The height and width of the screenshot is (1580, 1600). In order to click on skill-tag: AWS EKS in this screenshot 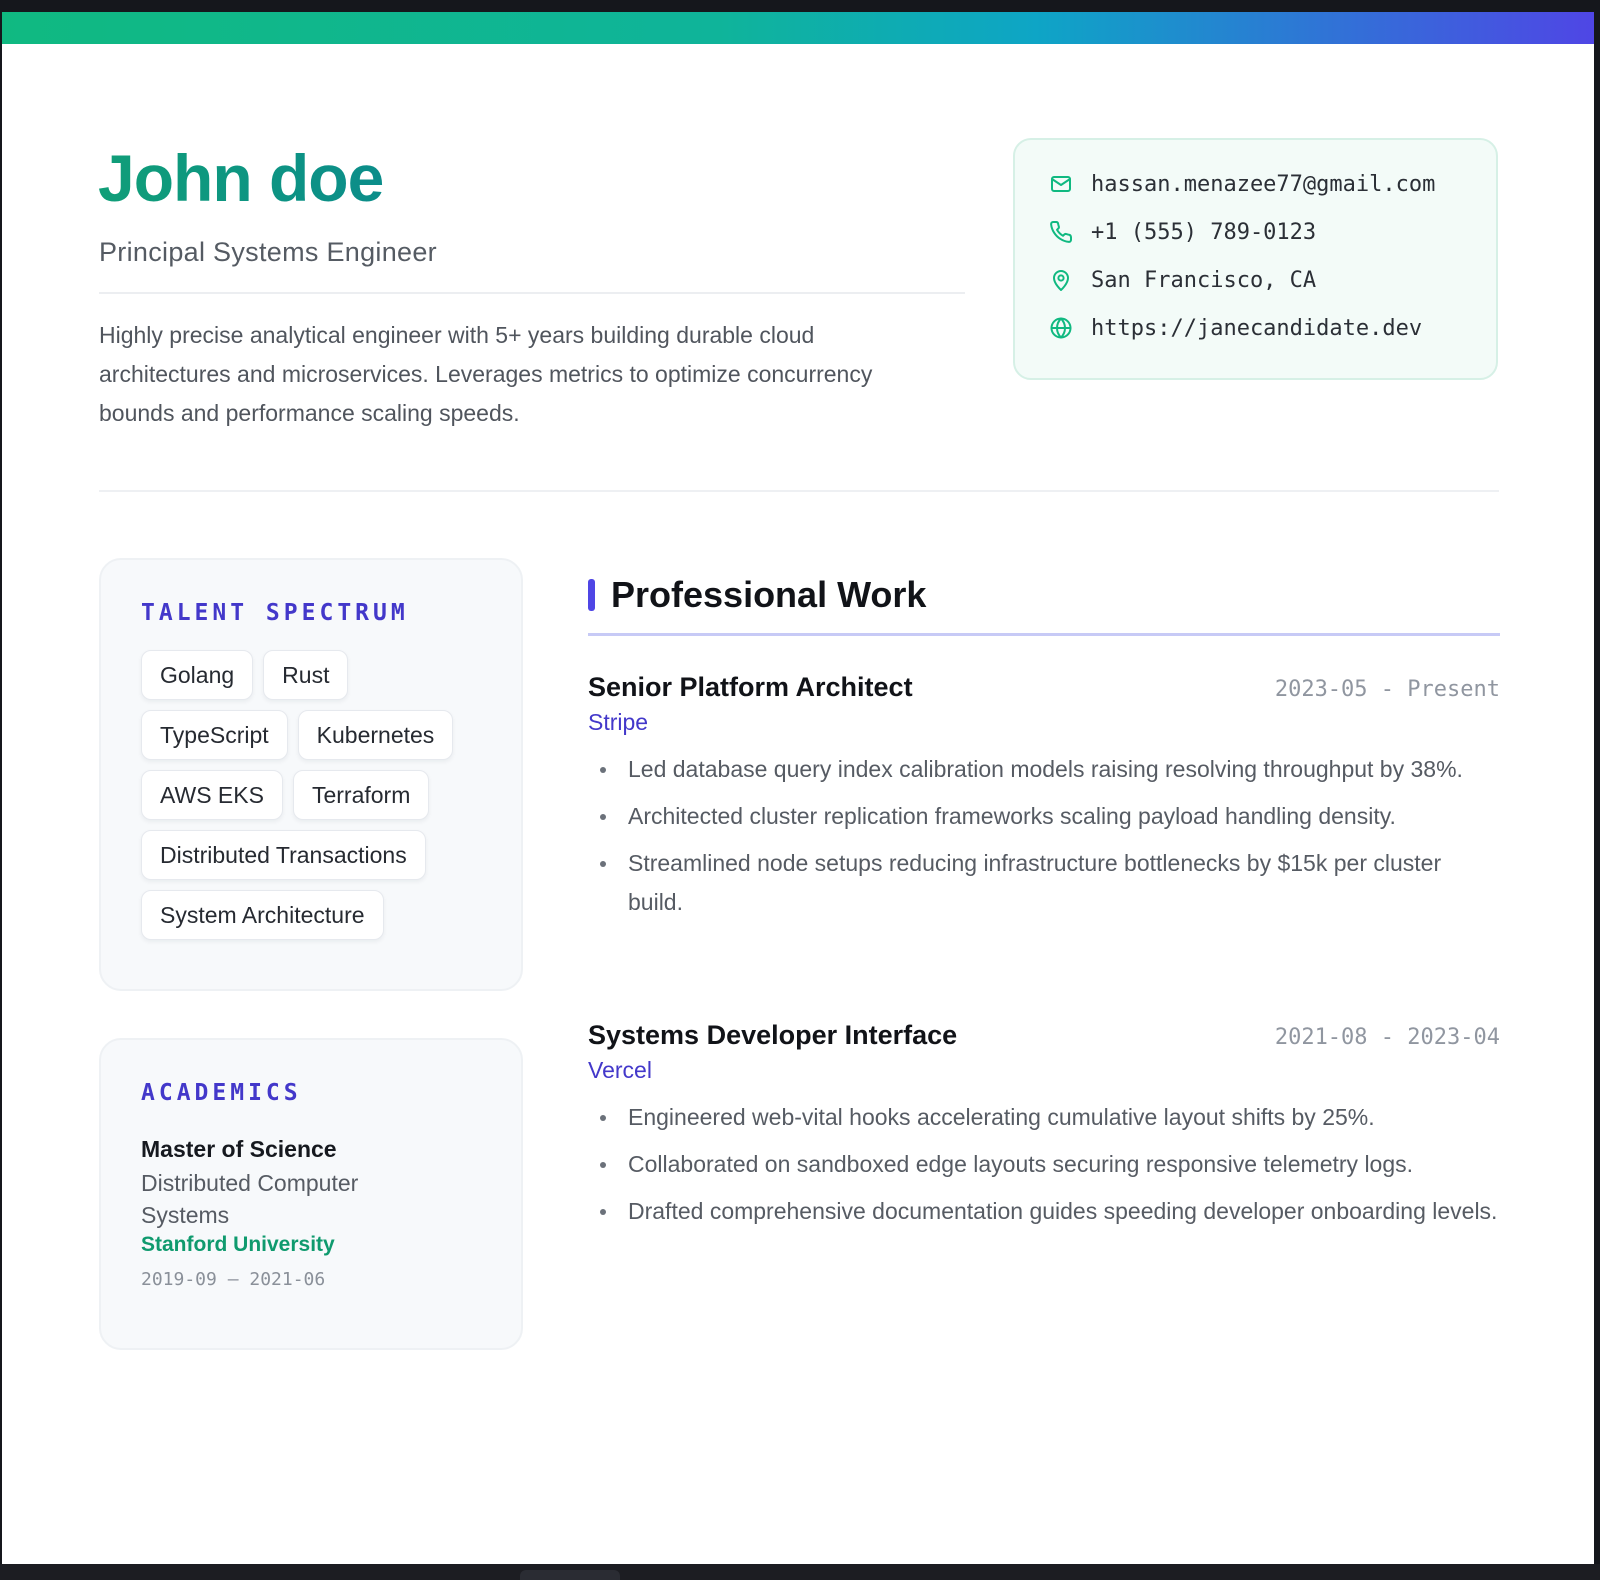, I will do `click(212, 795)`.